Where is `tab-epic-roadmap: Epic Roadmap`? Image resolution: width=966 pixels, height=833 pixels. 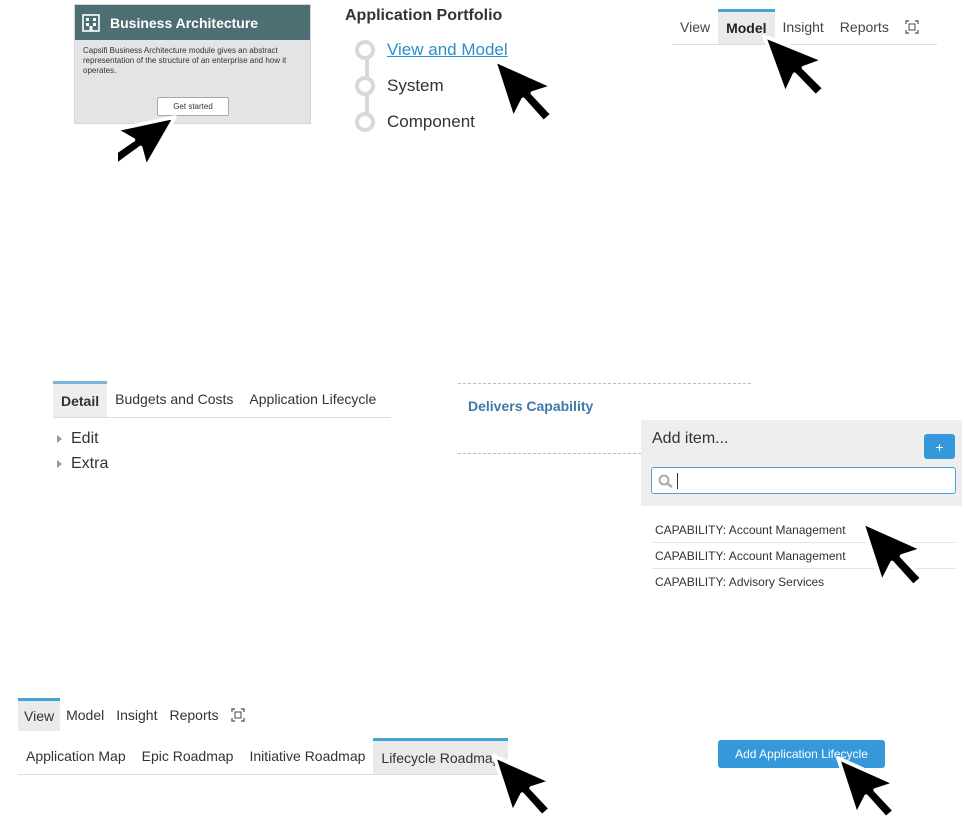
tab-epic-roadmap: Epic Roadmap is located at coordinates (188, 756).